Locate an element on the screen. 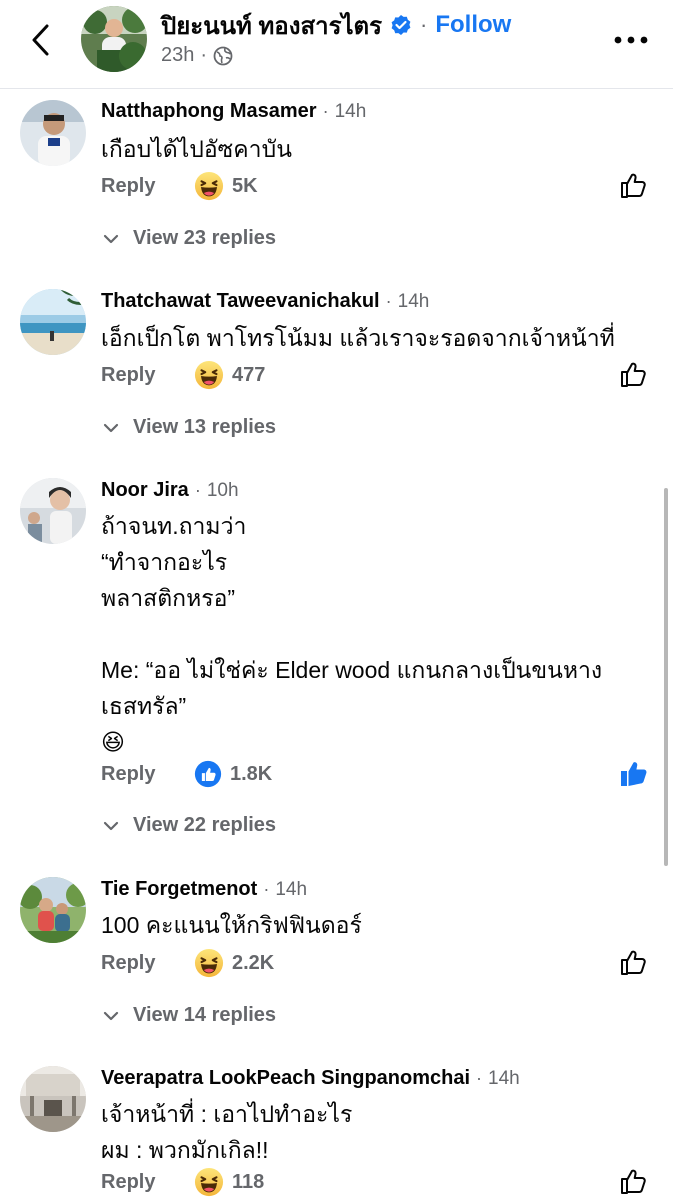 The width and height of the screenshot is (673, 1200). comment-line: พลาสติกหรอ” is located at coordinates (168, 598).